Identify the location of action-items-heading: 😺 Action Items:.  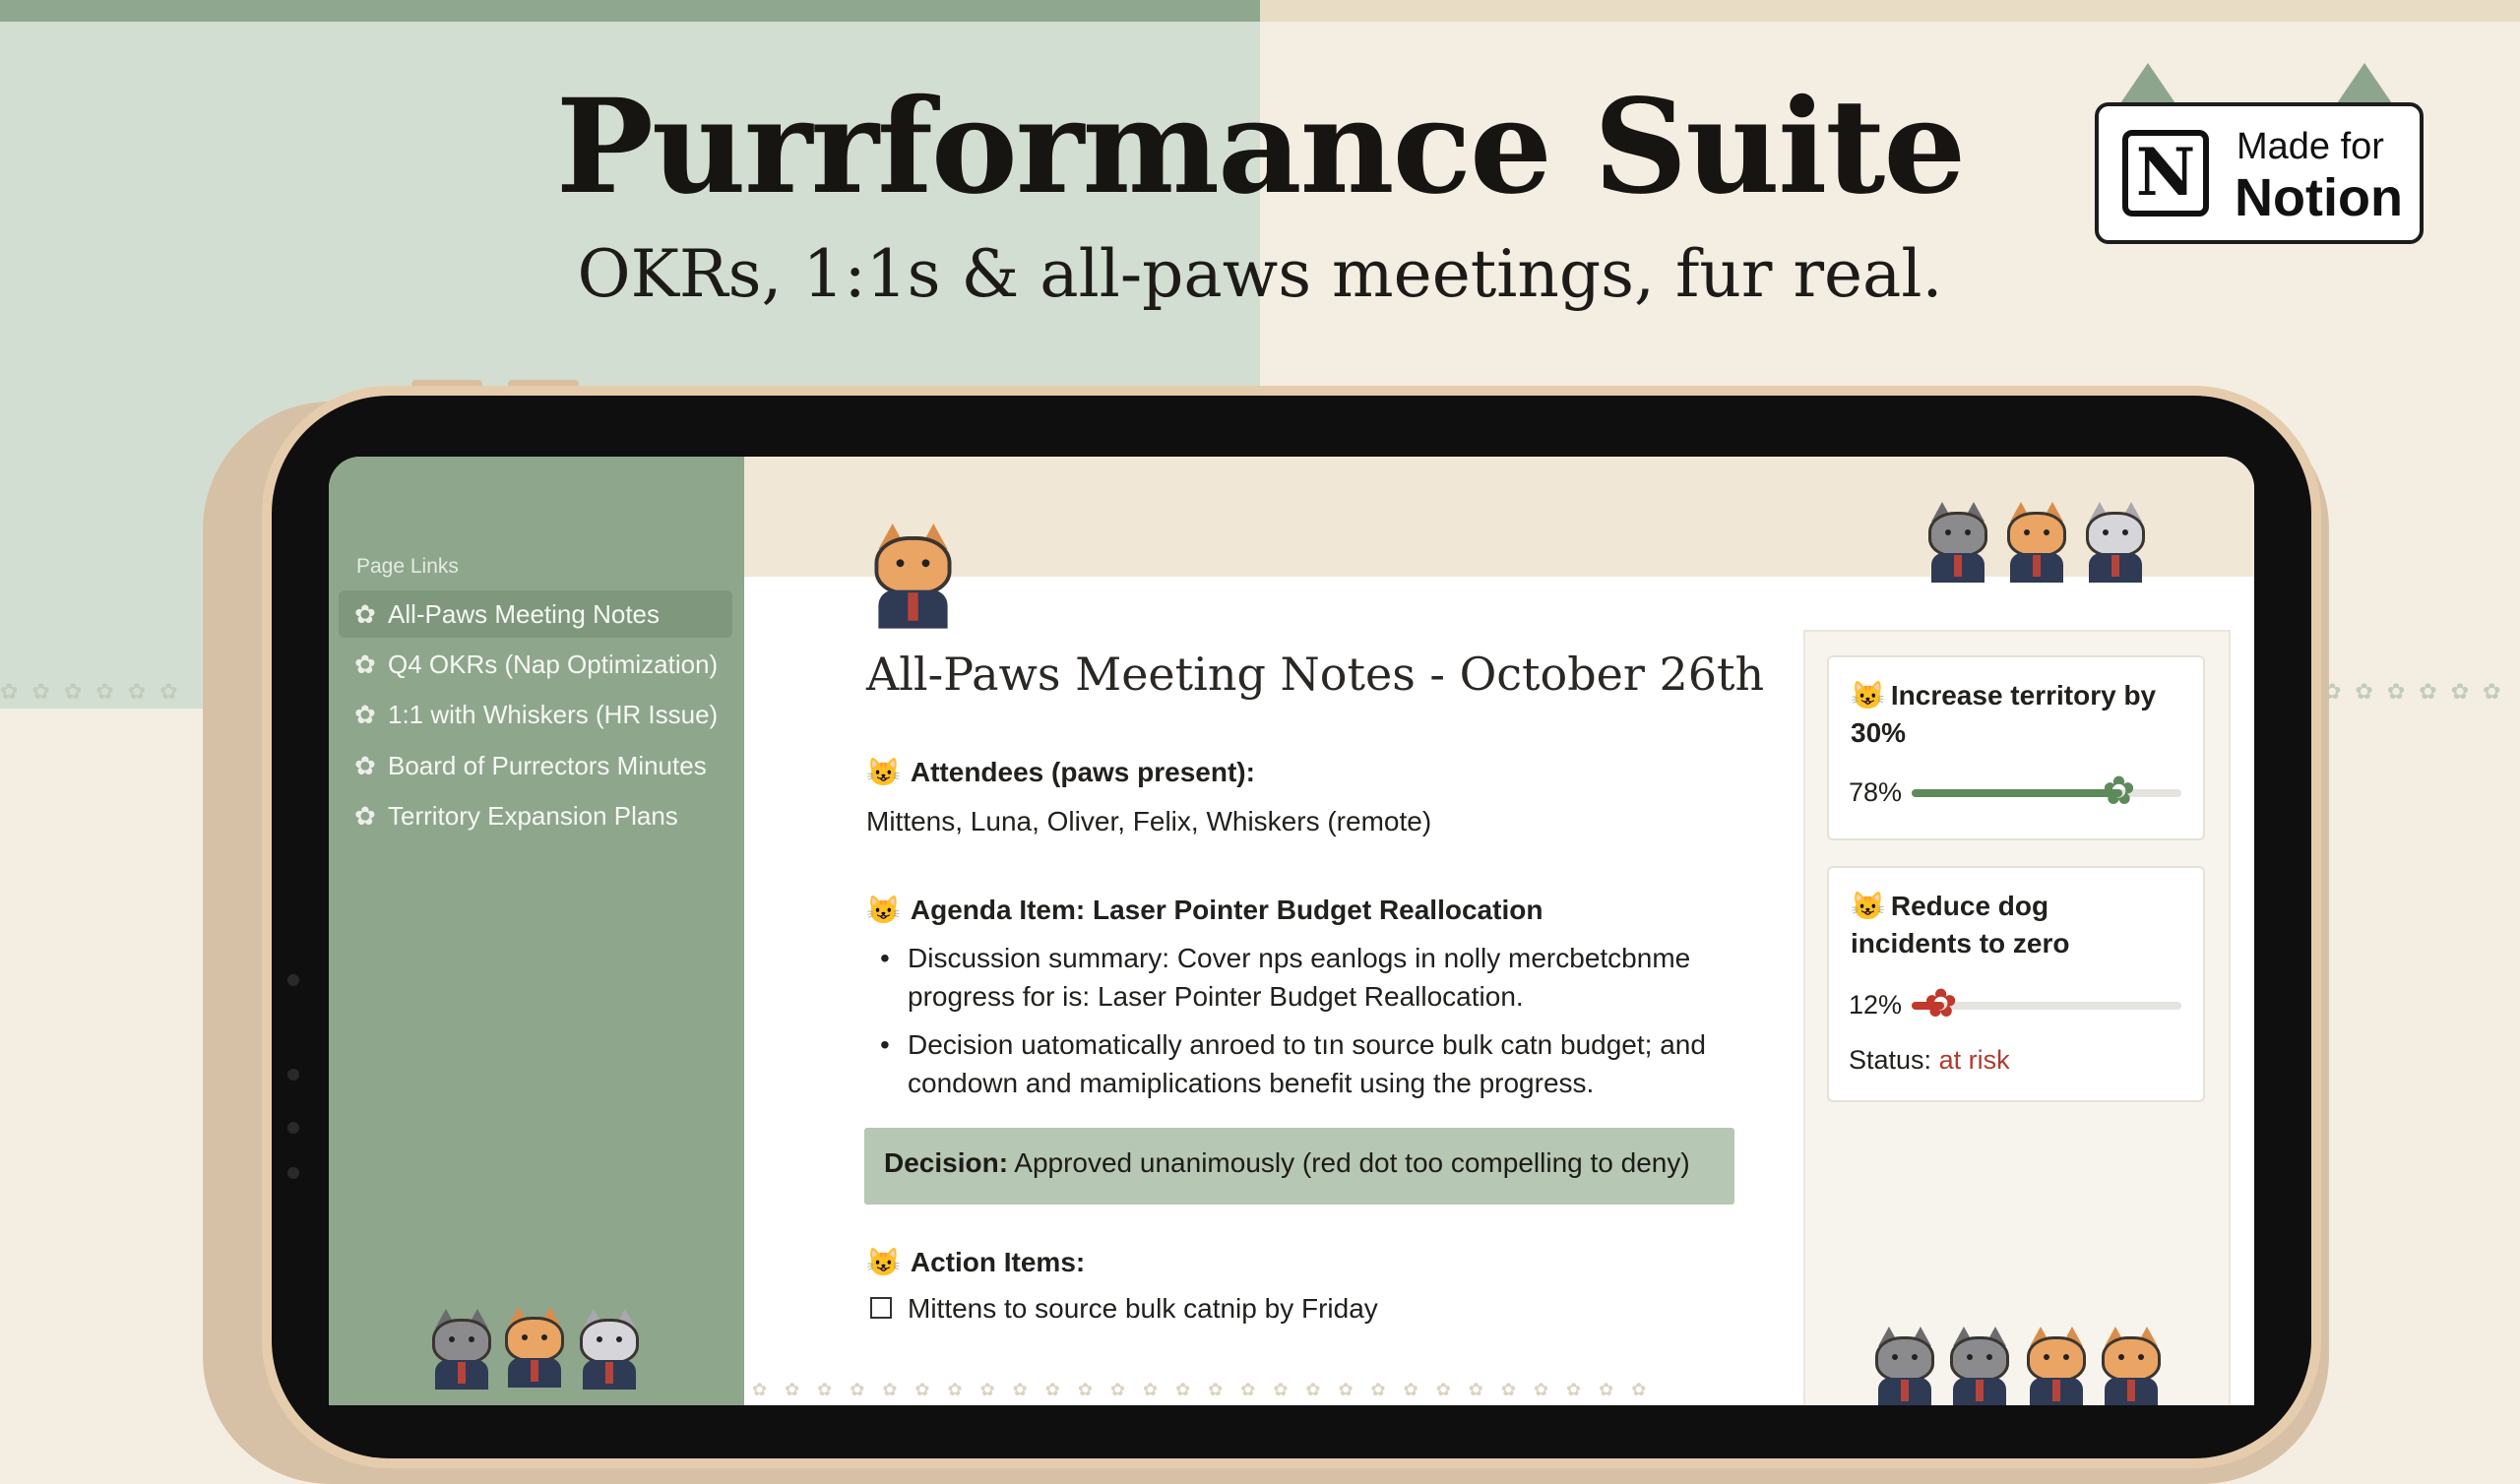
(975, 1262).